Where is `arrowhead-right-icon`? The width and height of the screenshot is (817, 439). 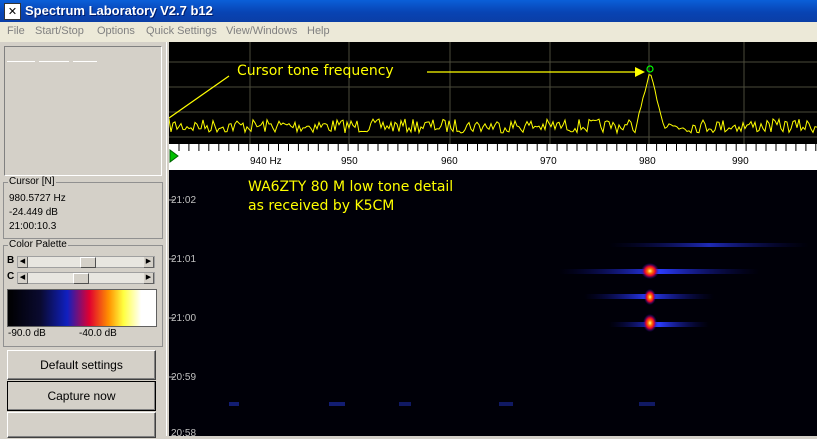
arrowhead-right-icon is located at coordinates (640, 72).